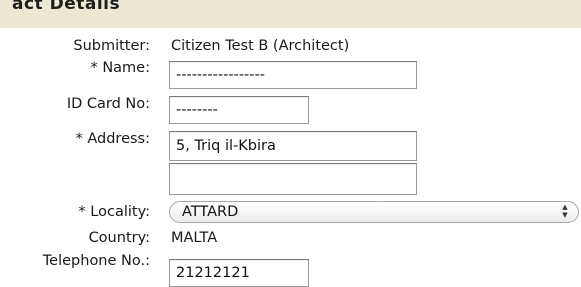 The image size is (581, 287). I want to click on section-title: act Details, so click(66, 7).